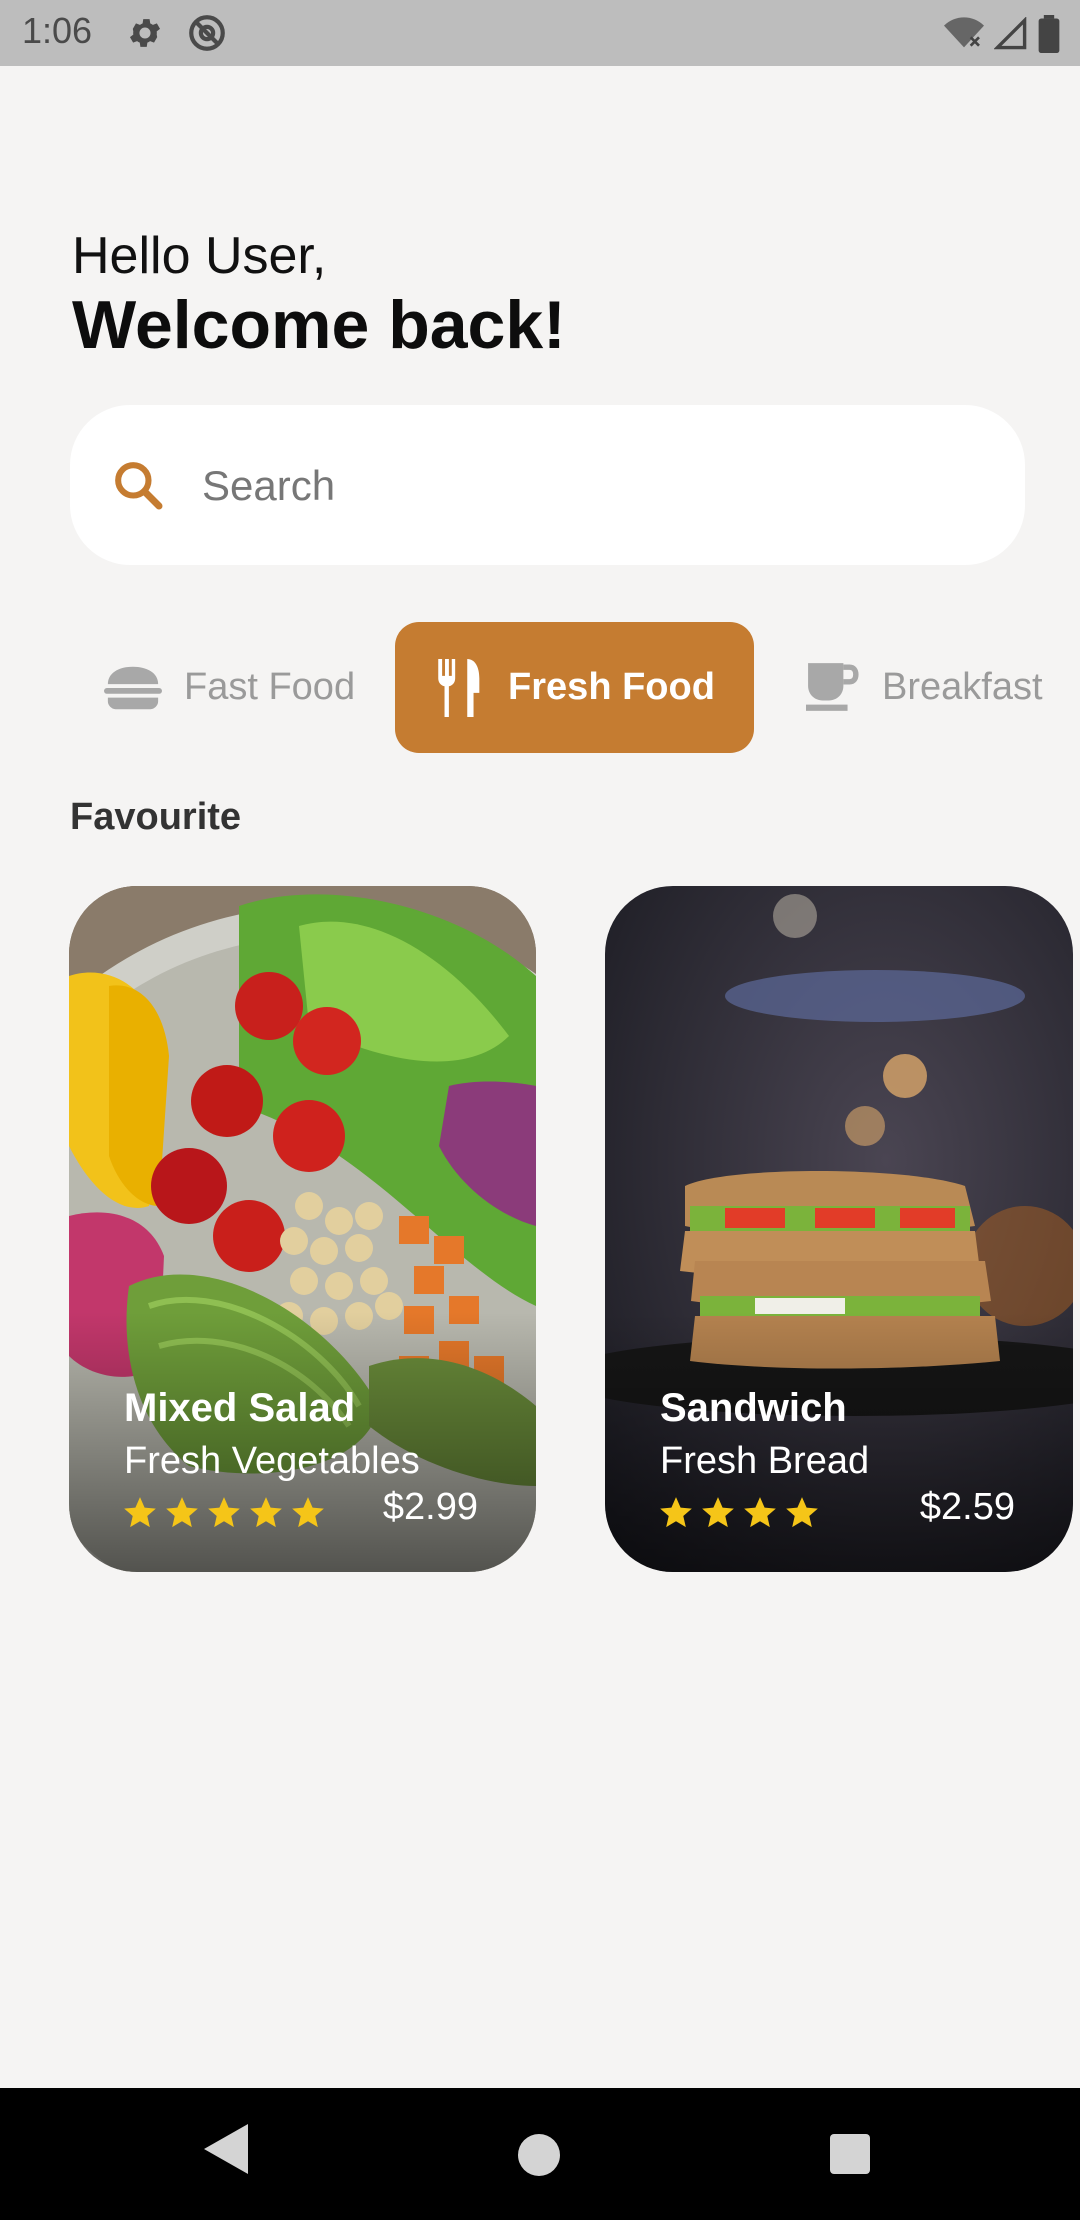  Describe the element at coordinates (226, 2149) in the screenshot. I see `back-icon` at that location.